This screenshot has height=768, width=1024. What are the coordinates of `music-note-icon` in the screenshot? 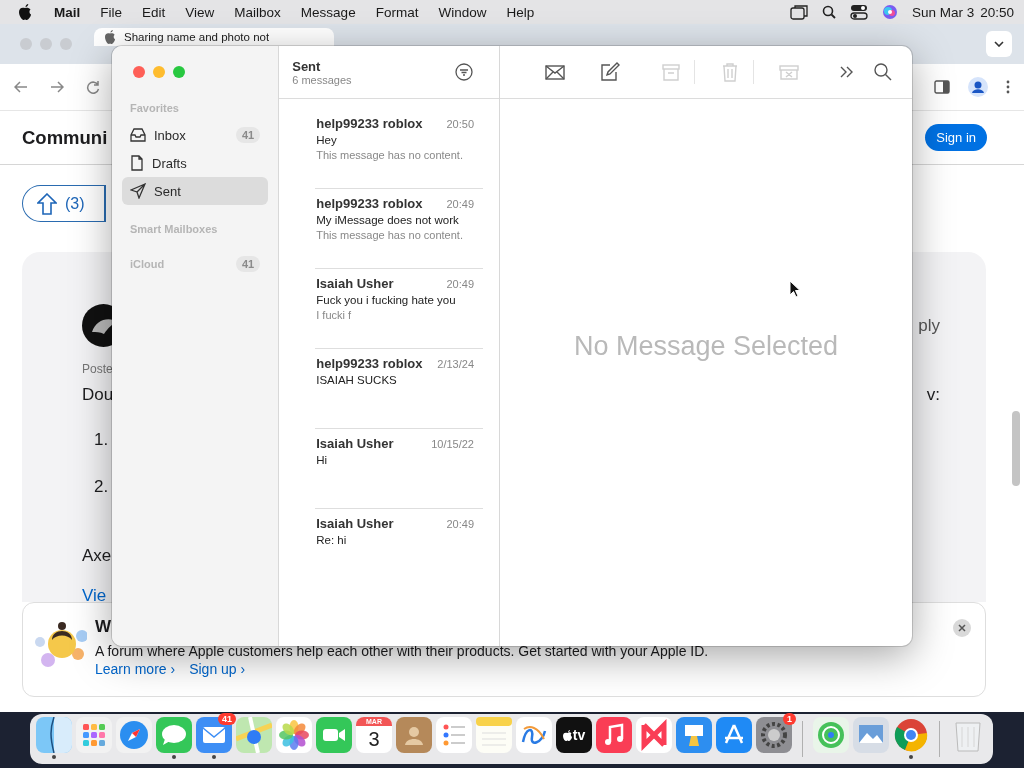 It's located at (614, 735).